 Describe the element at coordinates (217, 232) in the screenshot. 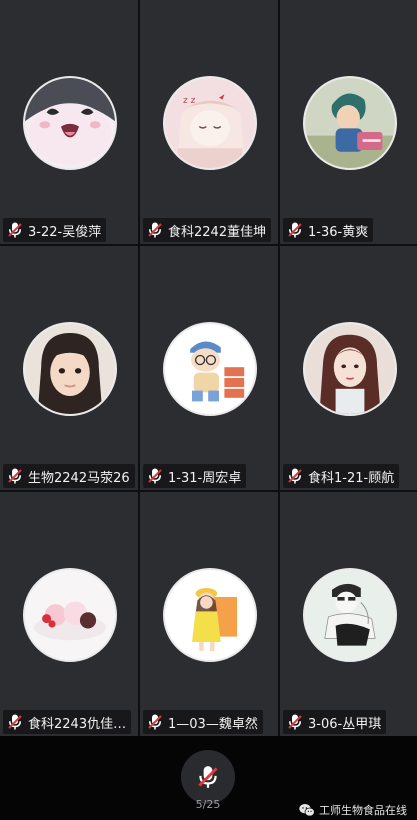

I see `participant-name: 食科2242董佳坤` at that location.